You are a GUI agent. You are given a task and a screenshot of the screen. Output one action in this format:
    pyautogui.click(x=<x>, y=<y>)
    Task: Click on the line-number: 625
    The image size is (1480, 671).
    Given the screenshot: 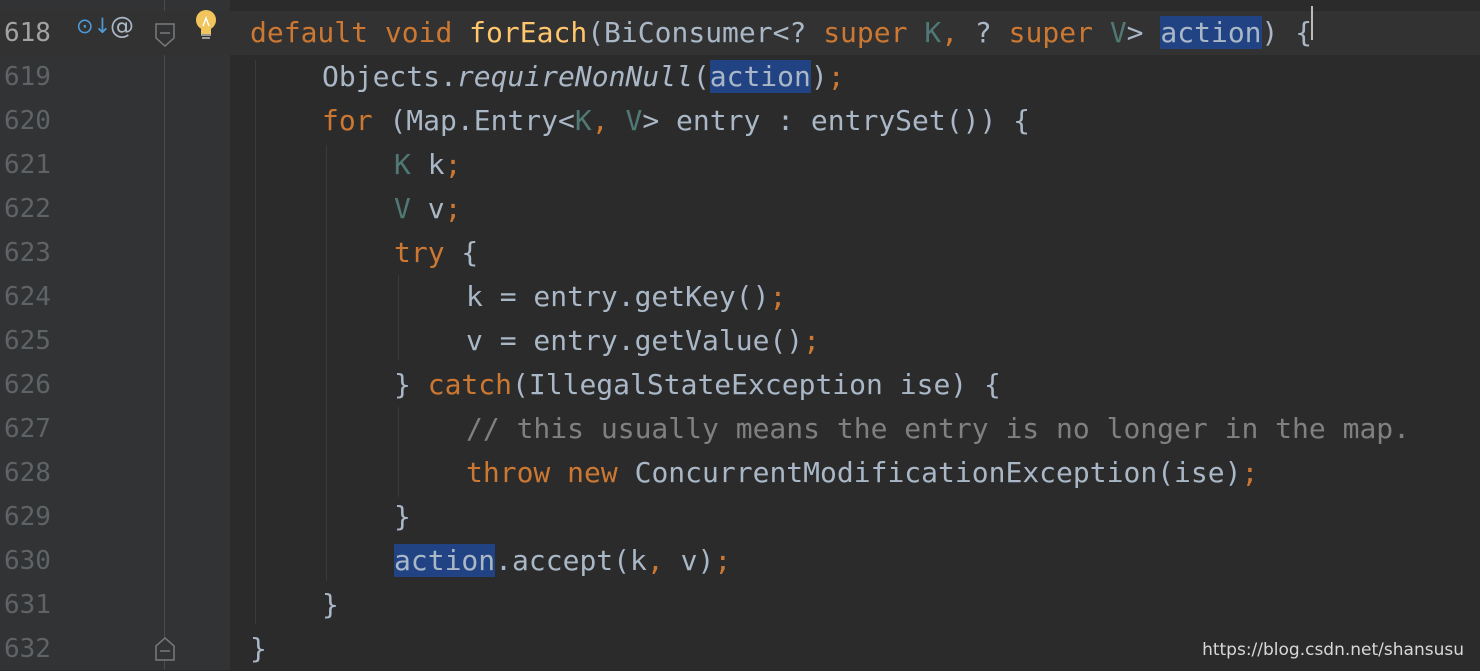 What is the action you would take?
    pyautogui.click(x=33, y=341)
    